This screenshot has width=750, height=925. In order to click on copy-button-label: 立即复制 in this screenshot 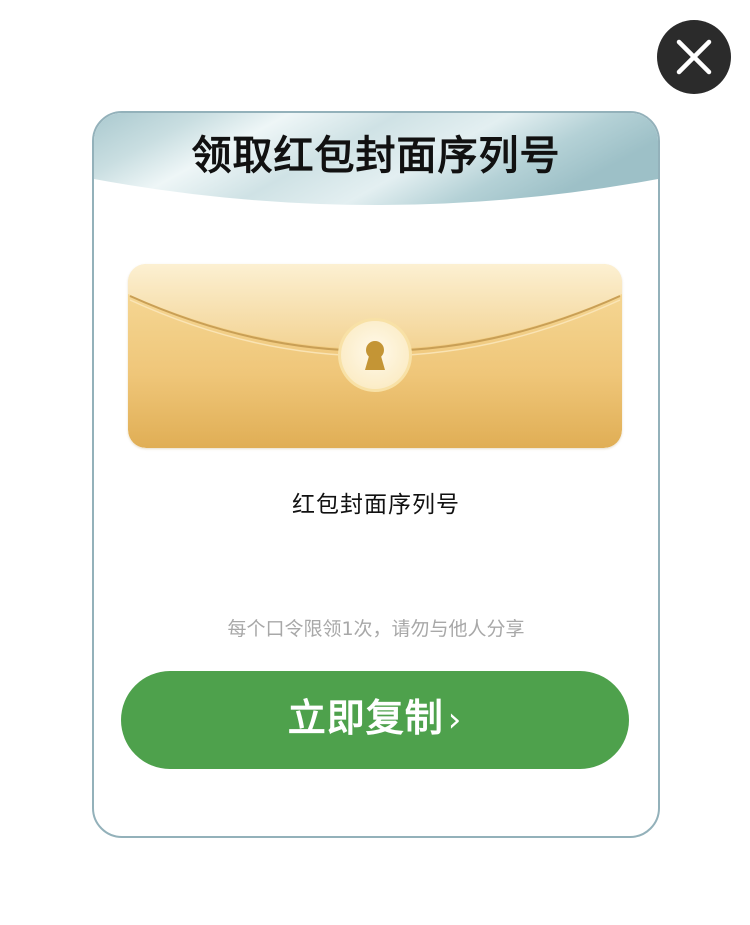, I will do `click(365, 718)`.